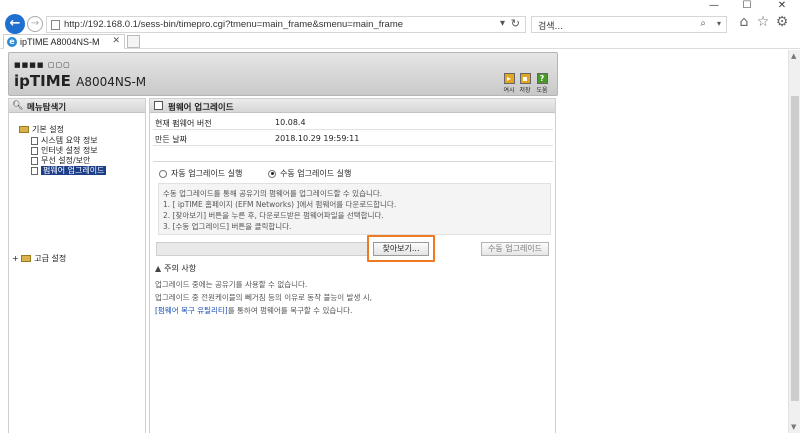 The width and height of the screenshot is (800, 433). I want to click on auto-upgrade-radio: 자동 업그레이드 실행, so click(200, 173).